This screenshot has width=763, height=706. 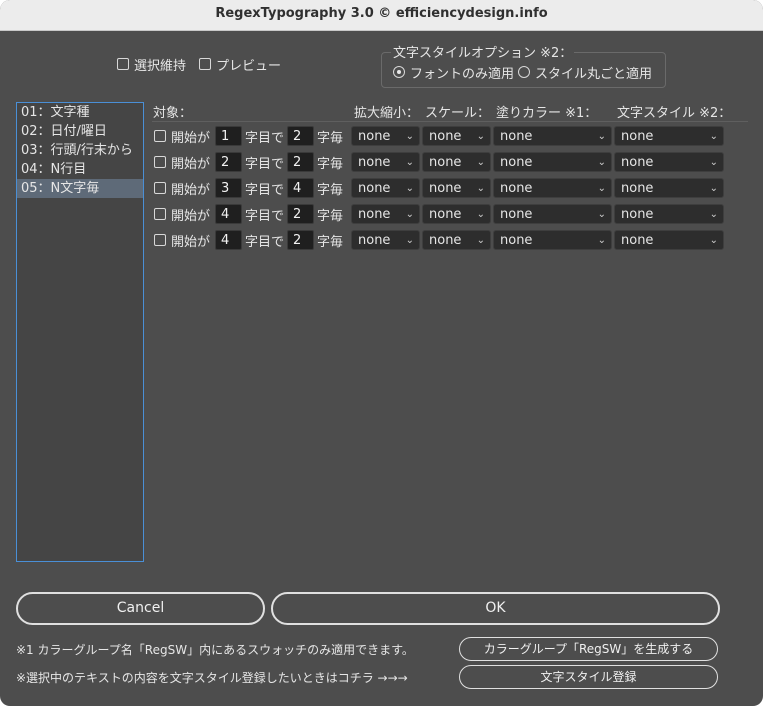 I want to click on table-row: 開始が 1 字目で 2 字毎 none ⌄ none ⌄ none ⌄ none ⌄, so click(x=381, y=137).